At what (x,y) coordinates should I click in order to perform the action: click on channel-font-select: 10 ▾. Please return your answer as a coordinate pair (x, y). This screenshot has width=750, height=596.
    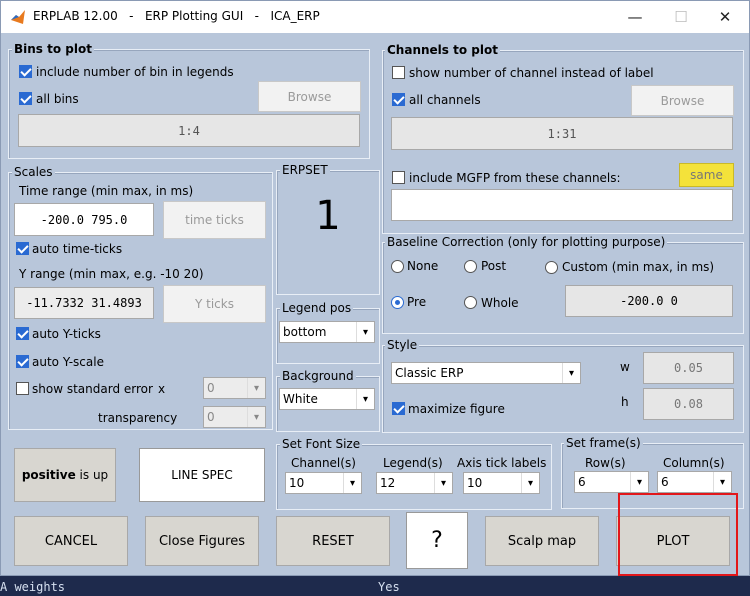
    Looking at the image, I should click on (323, 483).